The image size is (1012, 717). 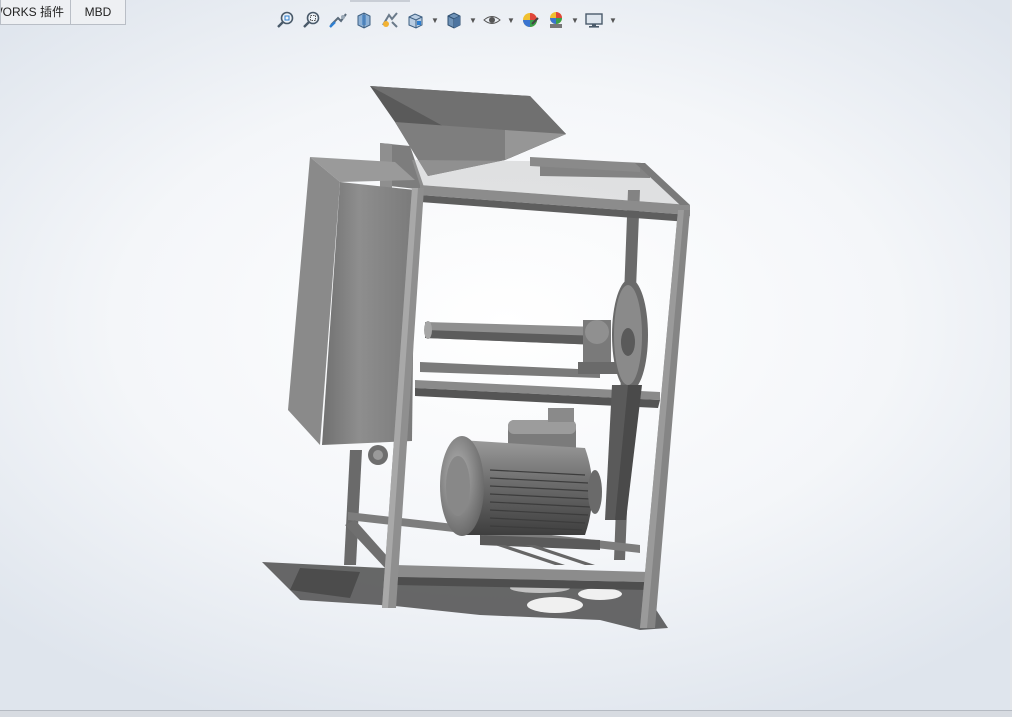 What do you see at coordinates (506, 713) in the screenshot?
I see `status-bar` at bounding box center [506, 713].